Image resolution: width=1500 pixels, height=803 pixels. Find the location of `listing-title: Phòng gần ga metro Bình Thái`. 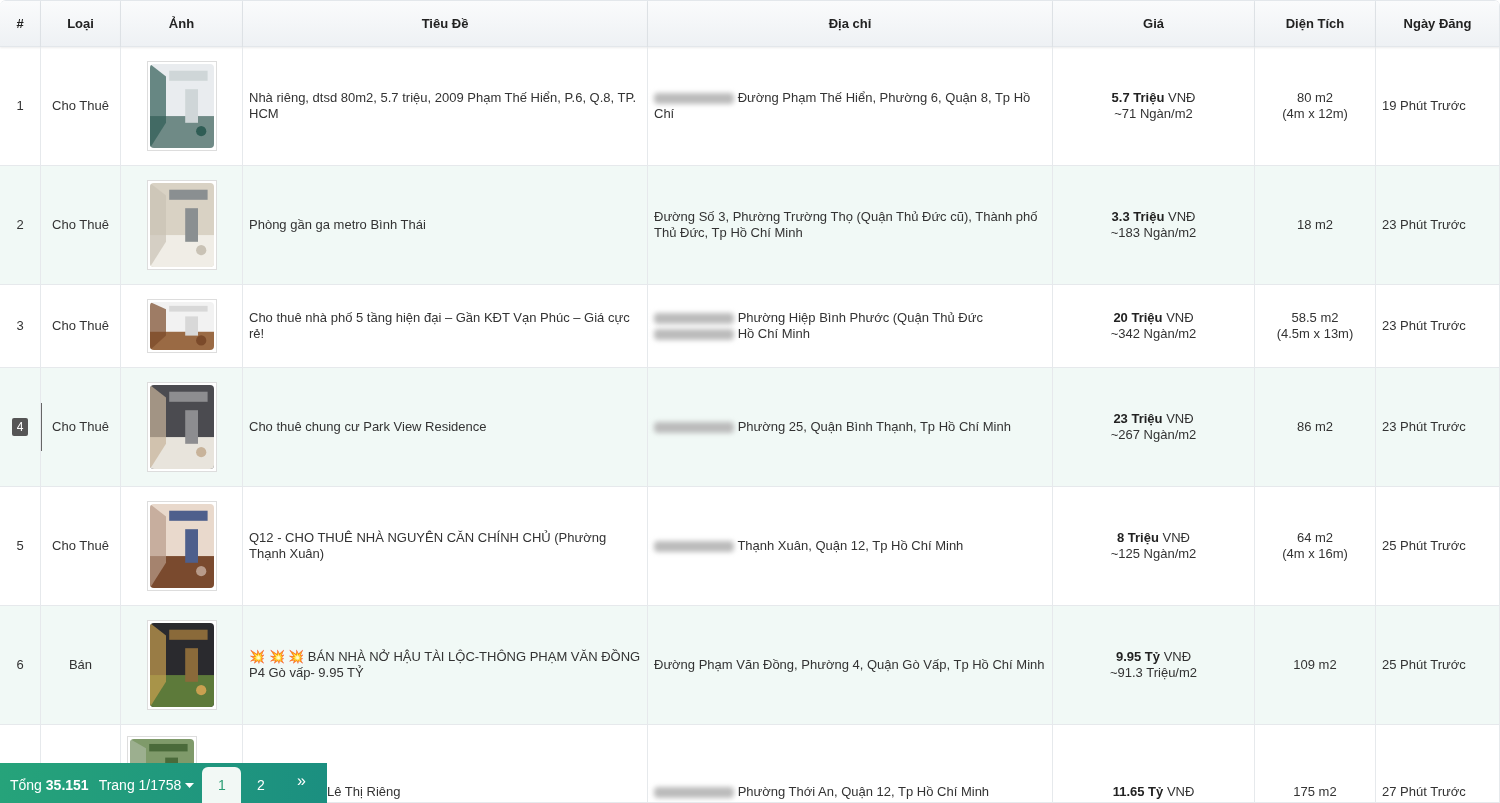

listing-title: Phòng gần ga metro Bình Thái is located at coordinates (337, 225).